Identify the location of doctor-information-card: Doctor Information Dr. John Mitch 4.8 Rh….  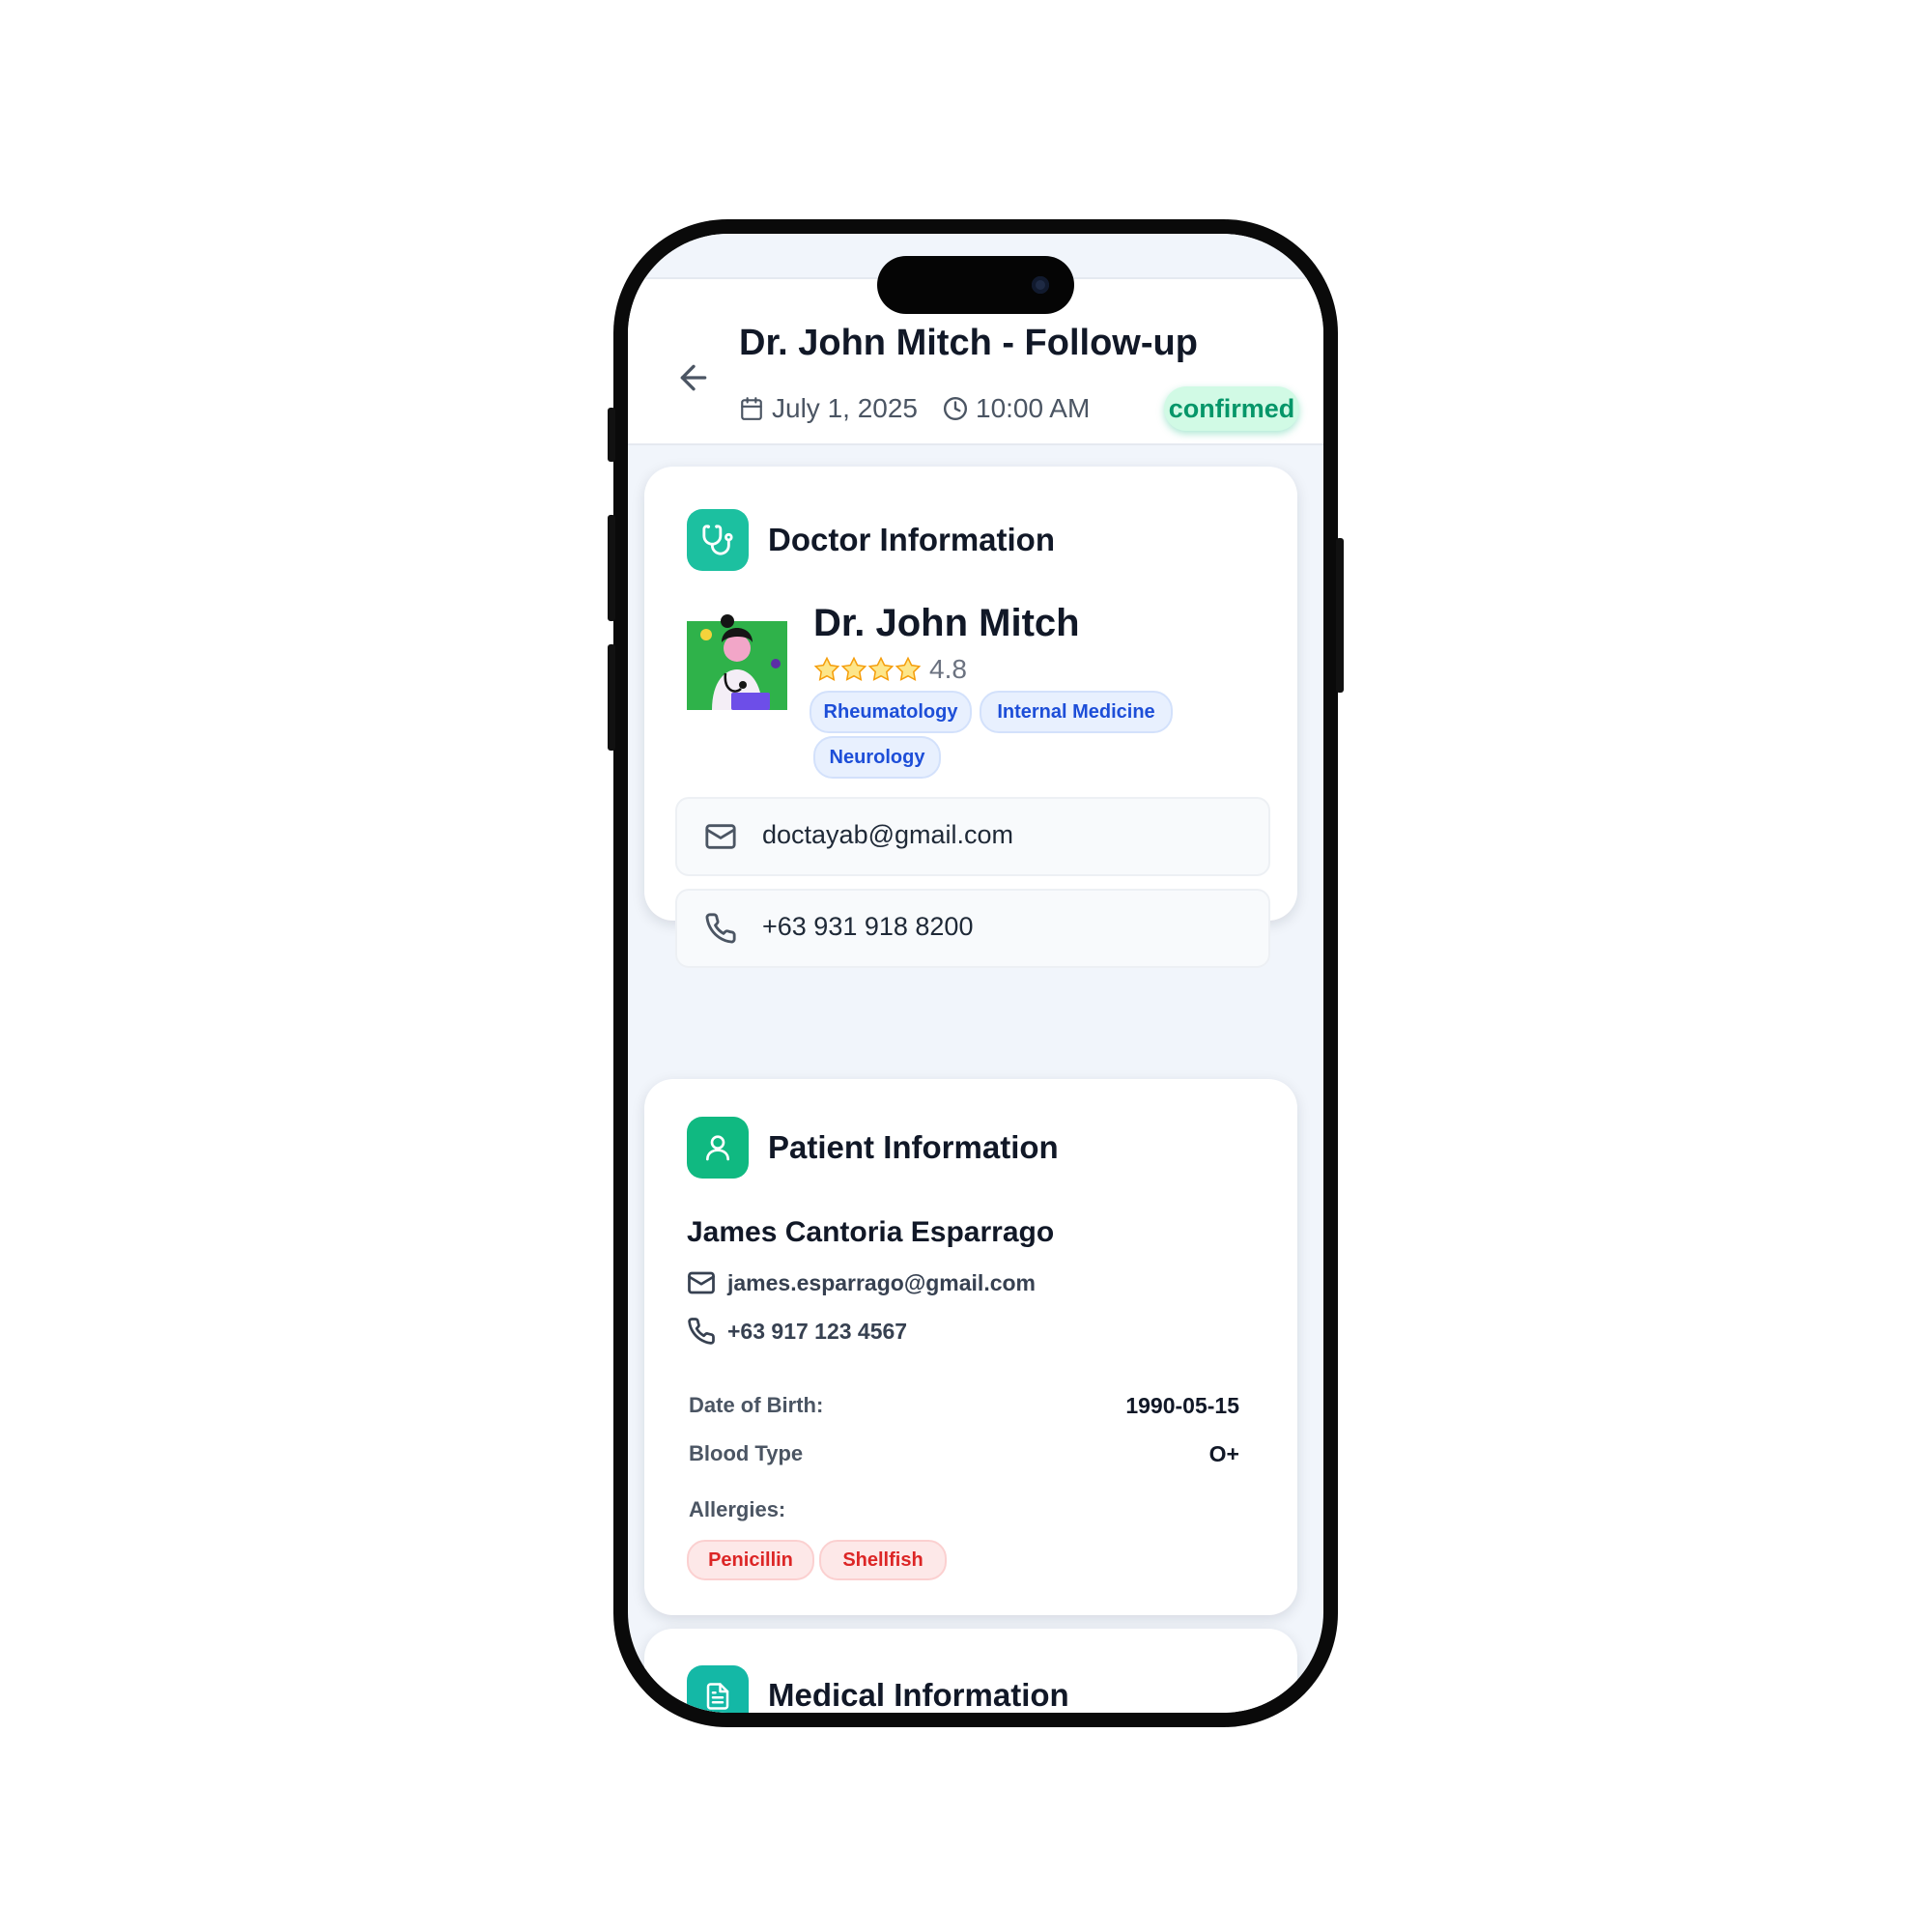
(970, 717).